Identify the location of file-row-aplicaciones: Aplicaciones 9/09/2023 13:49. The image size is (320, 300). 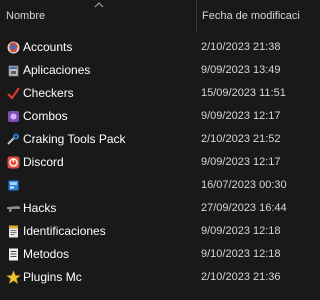
(150, 70).